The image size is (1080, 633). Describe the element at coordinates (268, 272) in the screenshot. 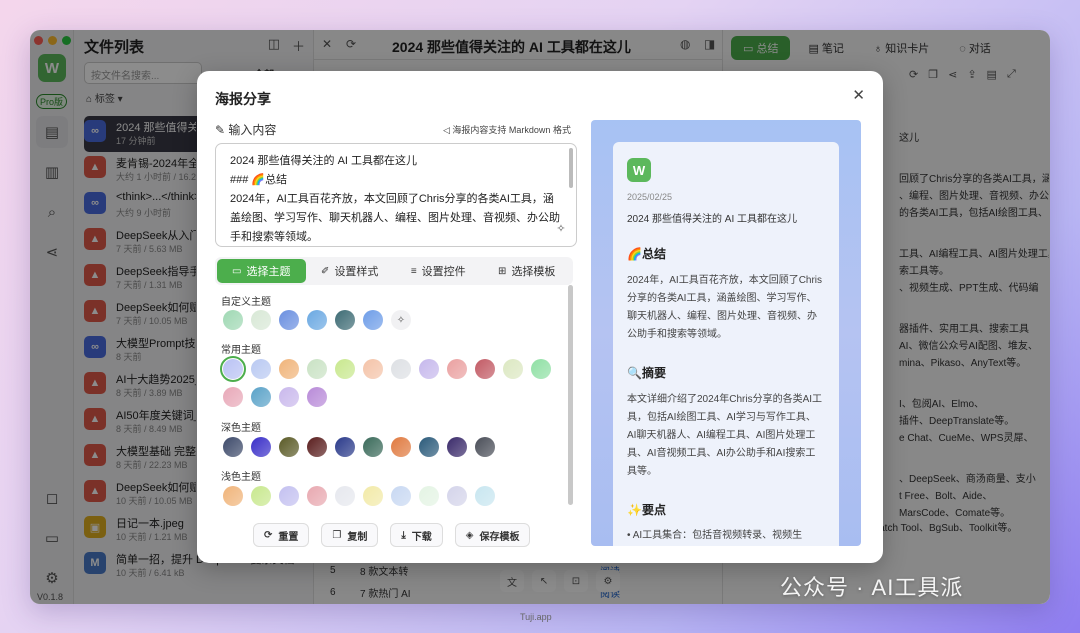

I see `tab-label: 选择主题` at that location.